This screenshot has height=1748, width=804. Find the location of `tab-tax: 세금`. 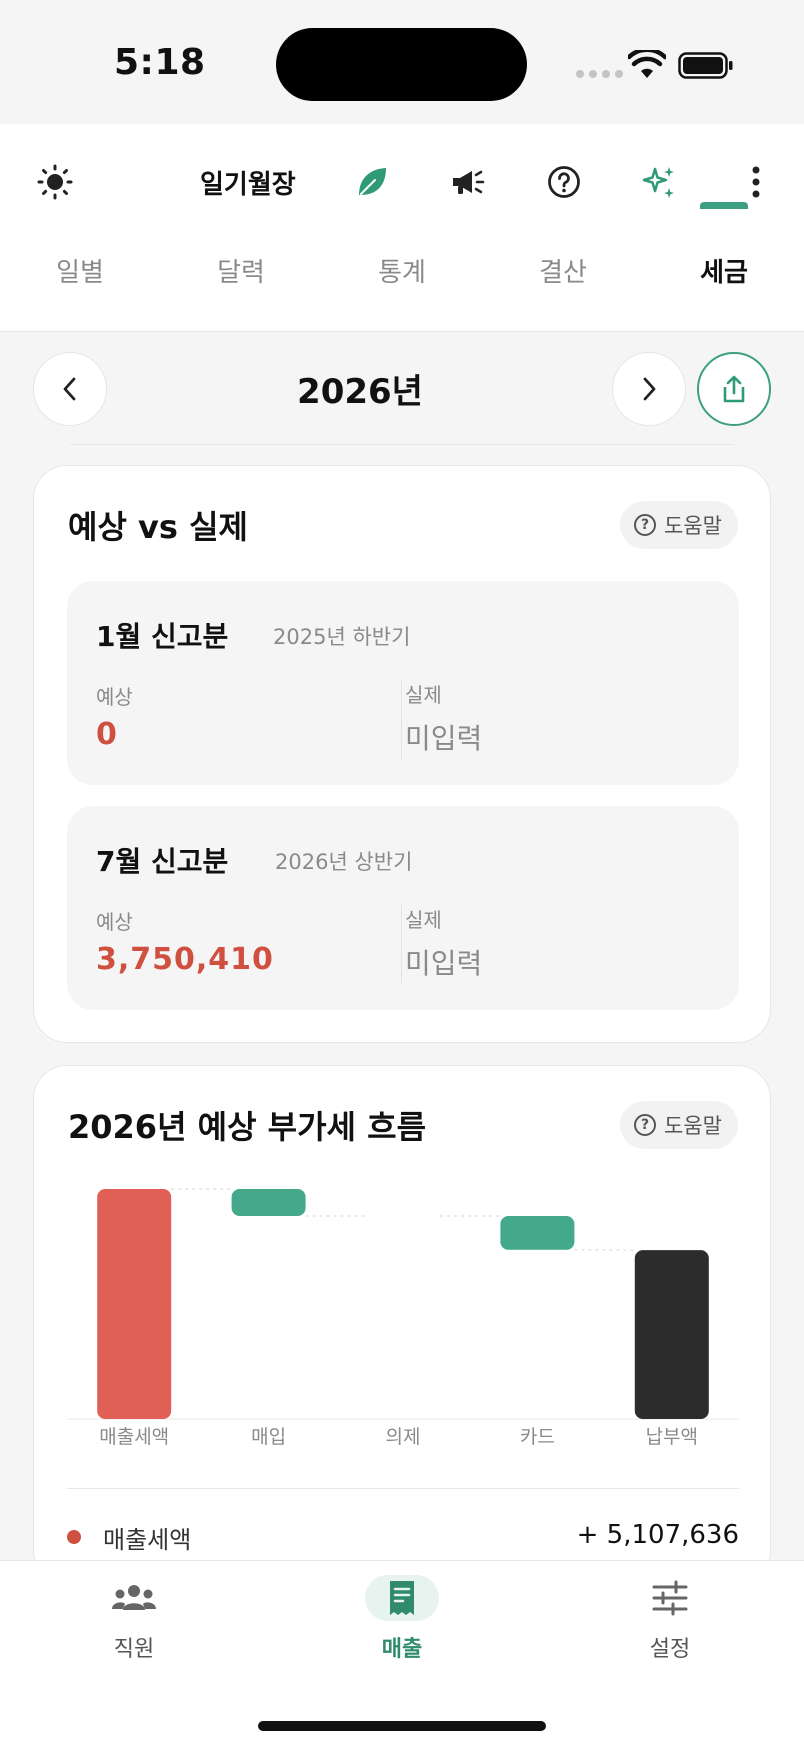

tab-tax: 세금 is located at coordinates (724, 270).